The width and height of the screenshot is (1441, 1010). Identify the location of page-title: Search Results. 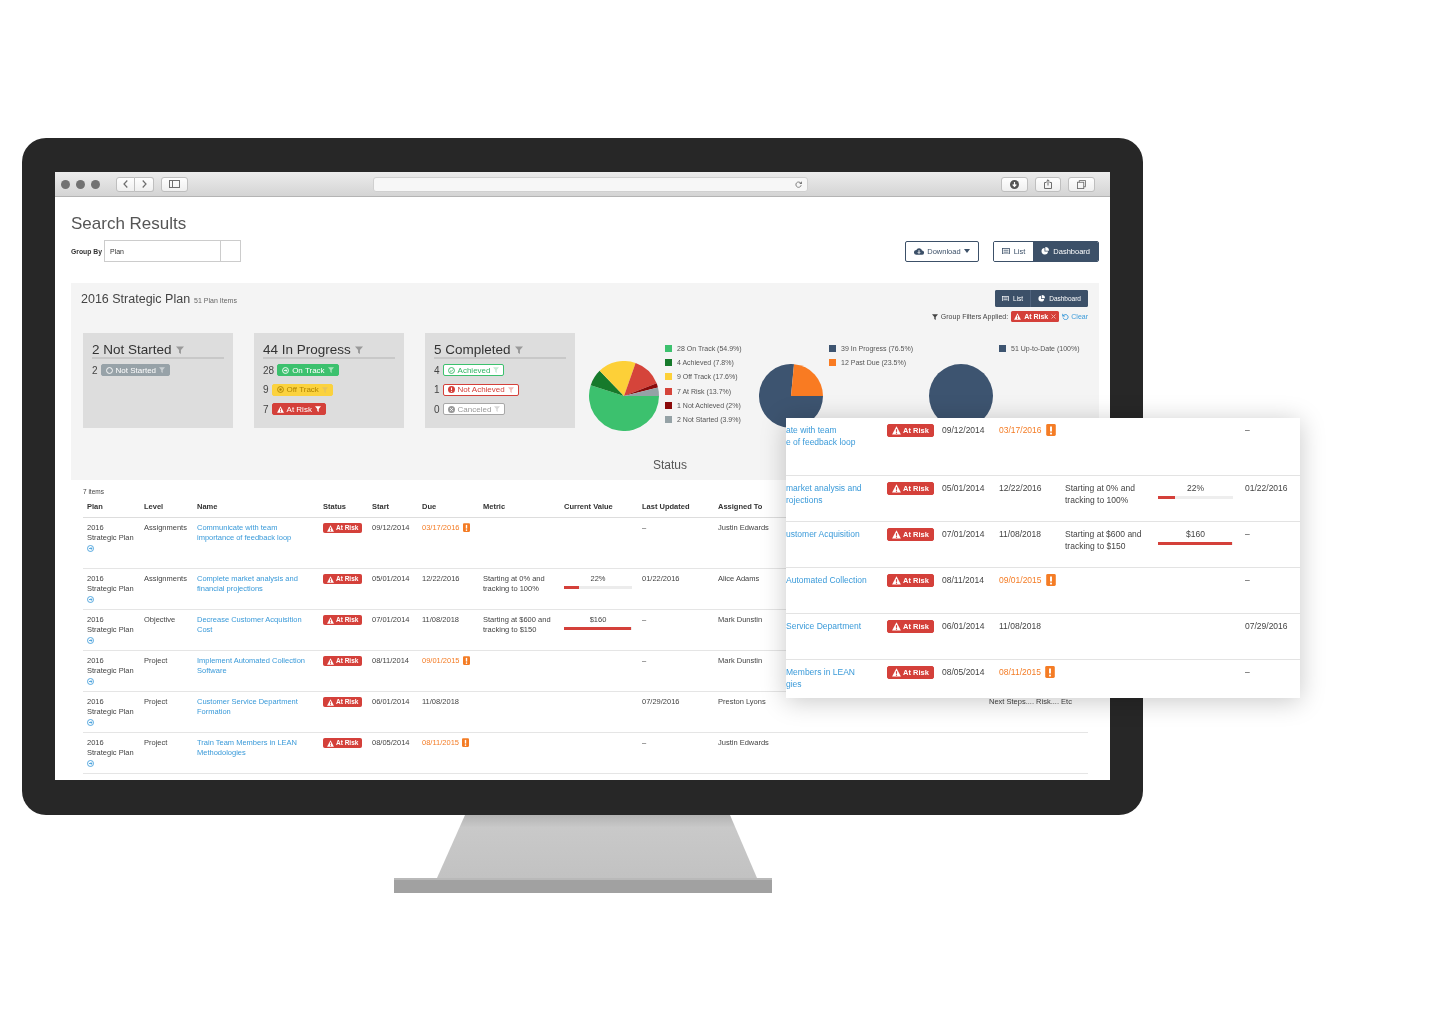
(129, 224).